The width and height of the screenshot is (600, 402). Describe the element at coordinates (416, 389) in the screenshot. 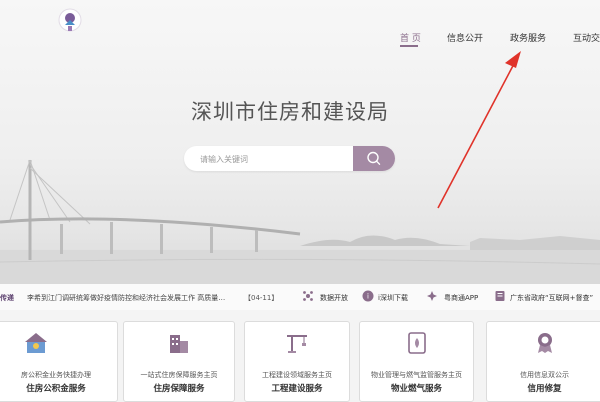

I see `card-title: 物业燃气服务` at that location.